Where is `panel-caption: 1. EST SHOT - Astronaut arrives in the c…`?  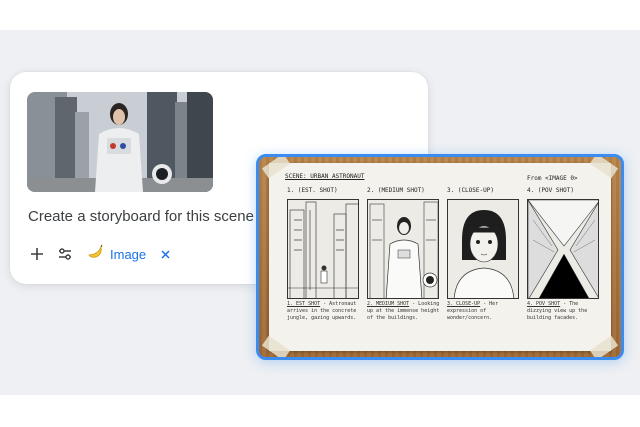
panel-caption: 1. EST SHOT - Astronaut arrives in the c… is located at coordinates (326, 311).